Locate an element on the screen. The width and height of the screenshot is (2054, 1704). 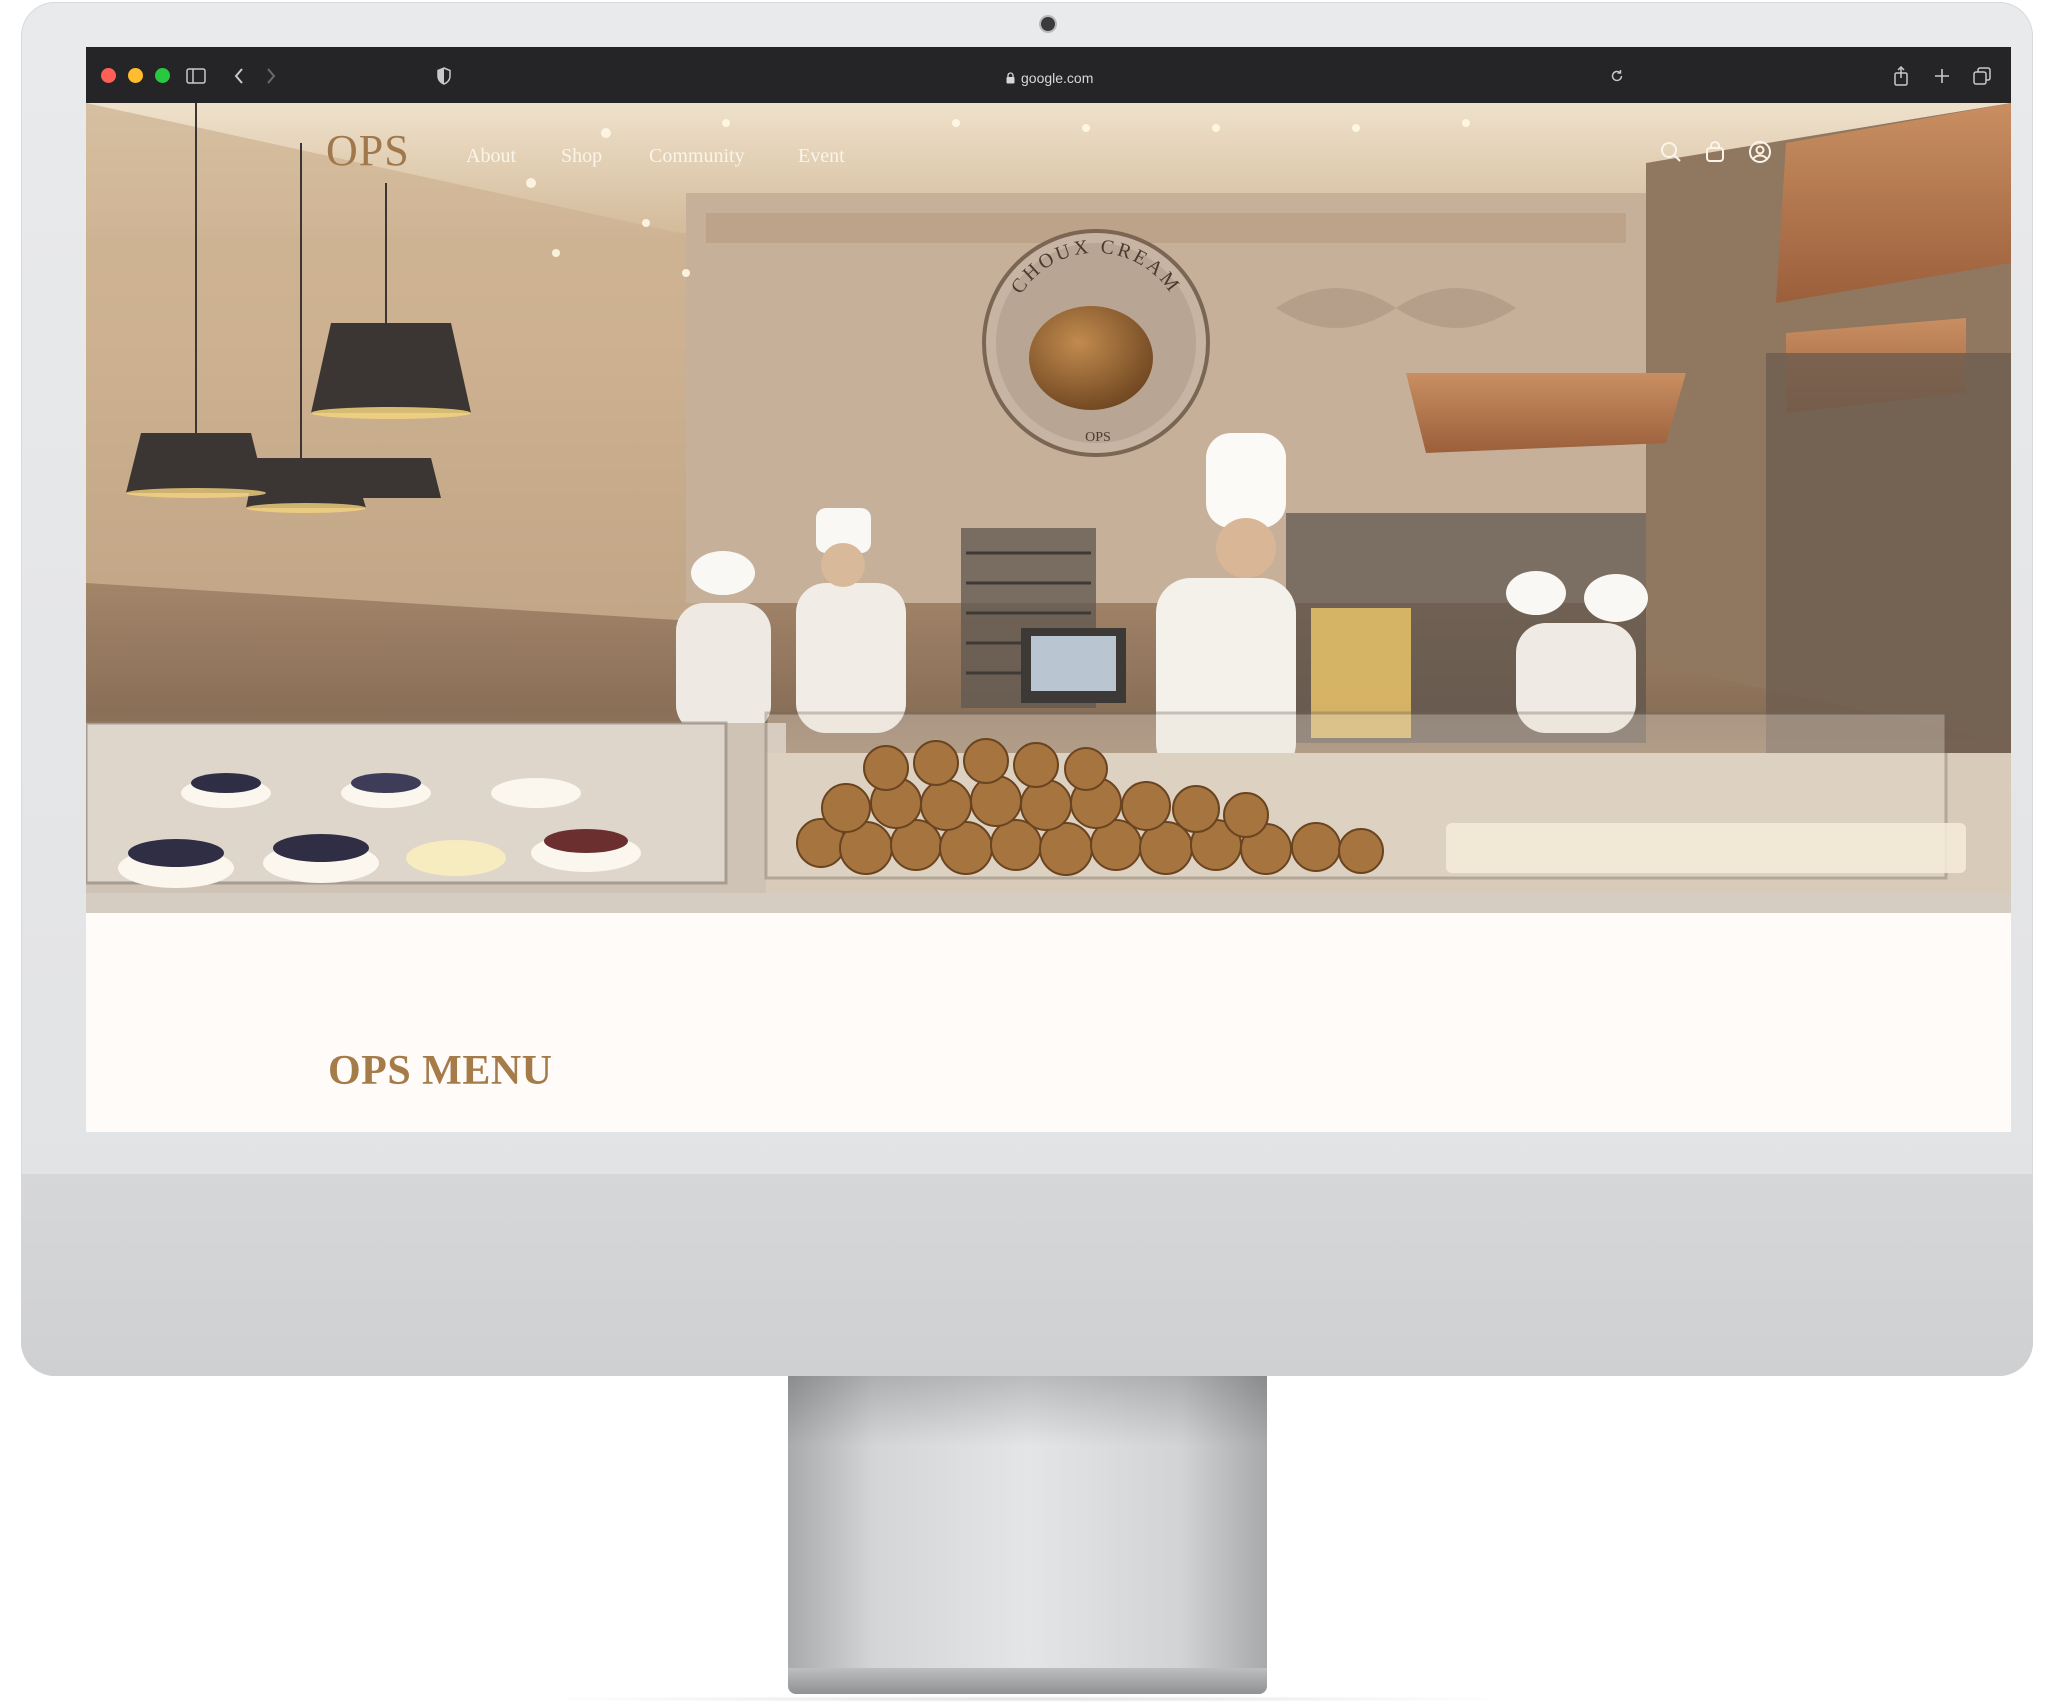
shopping-bag-icon is located at coordinates (1716, 153).